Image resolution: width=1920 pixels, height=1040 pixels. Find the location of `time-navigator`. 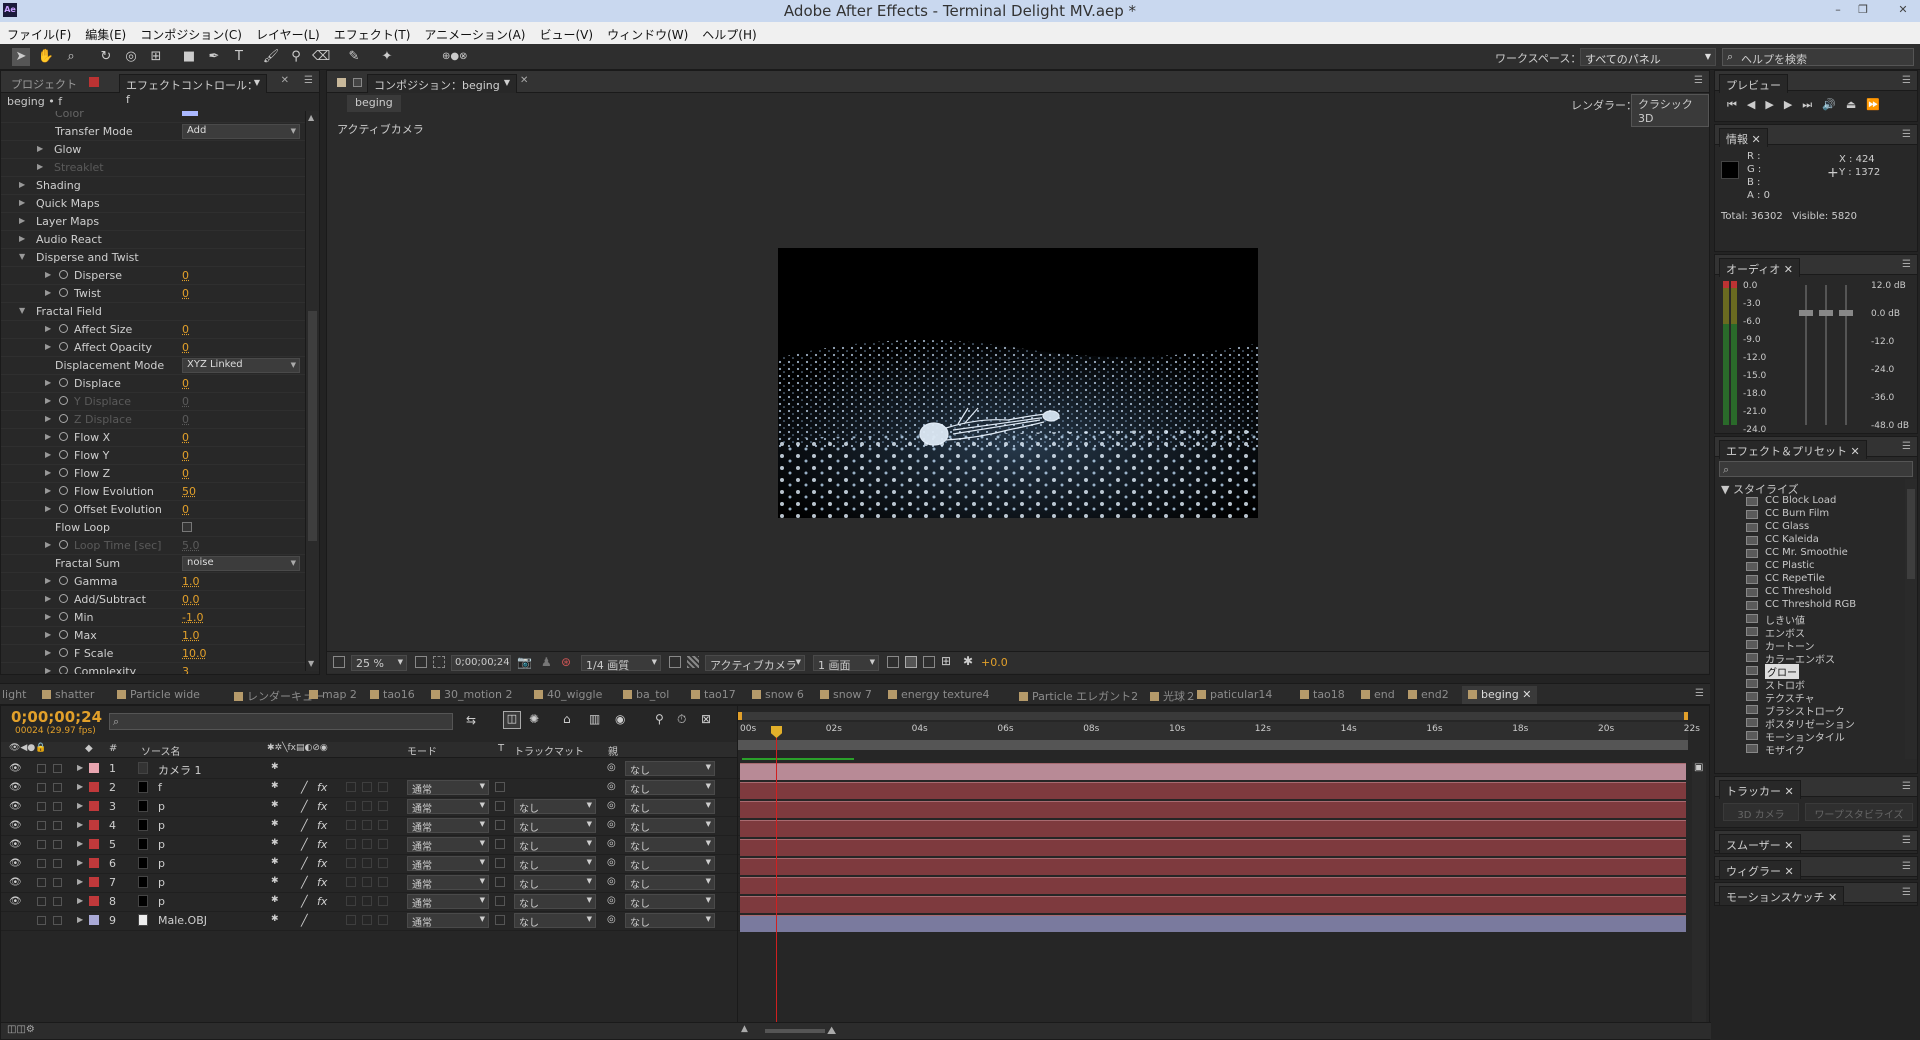

time-navigator is located at coordinates (1213, 716).